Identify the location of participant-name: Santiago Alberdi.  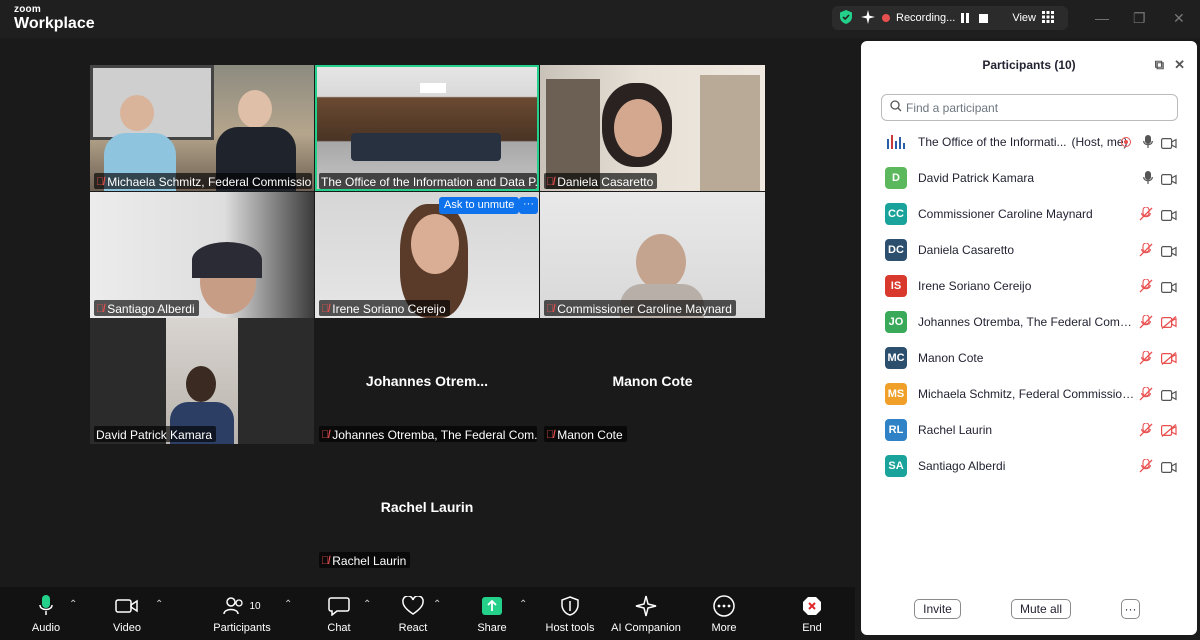
(962, 466).